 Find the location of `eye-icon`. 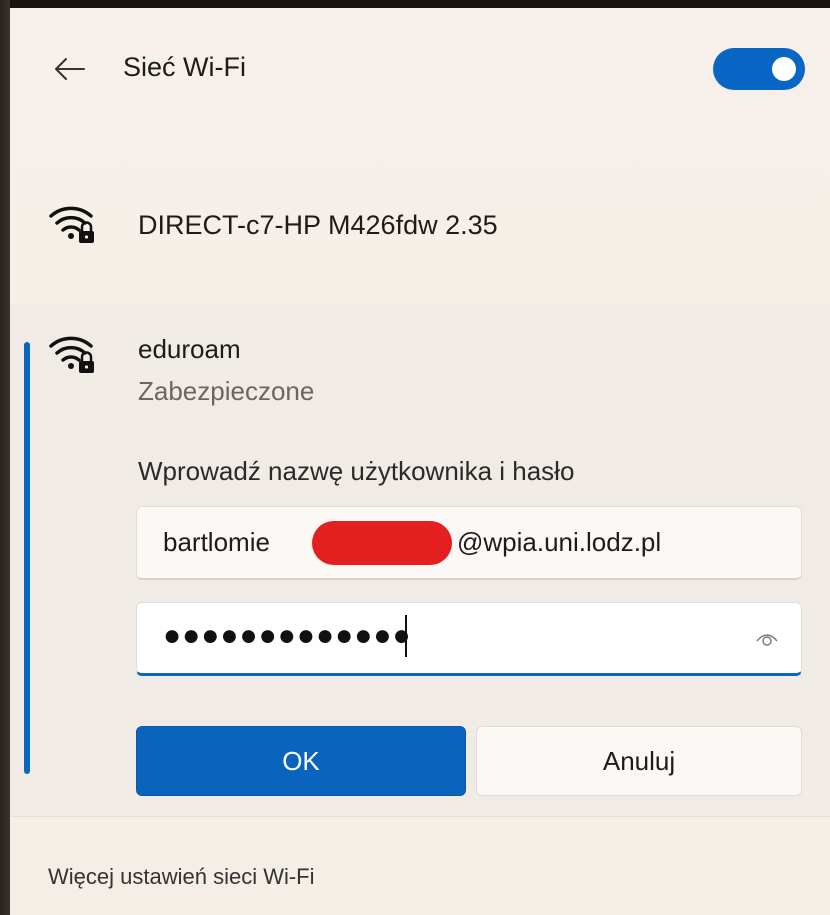

eye-icon is located at coordinates (767, 639).